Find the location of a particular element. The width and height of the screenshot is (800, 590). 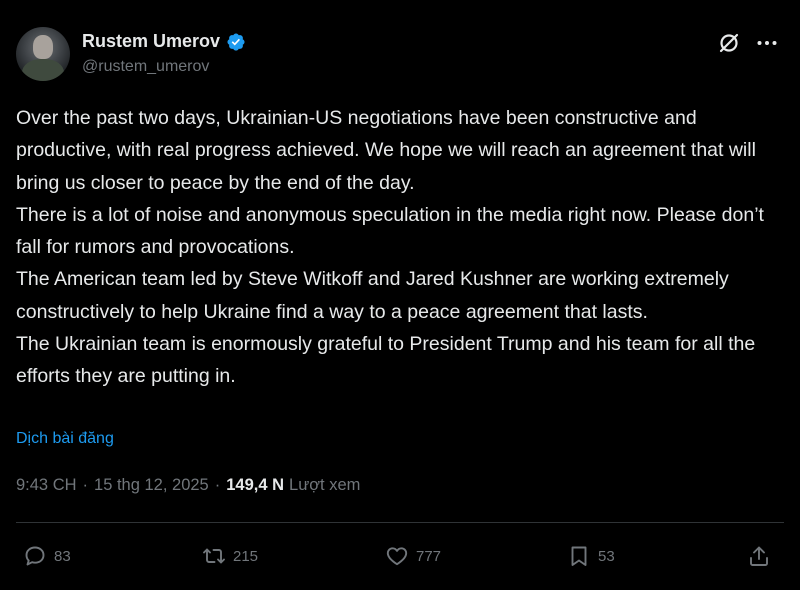

post-time: 9:43 CH is located at coordinates (46, 485).